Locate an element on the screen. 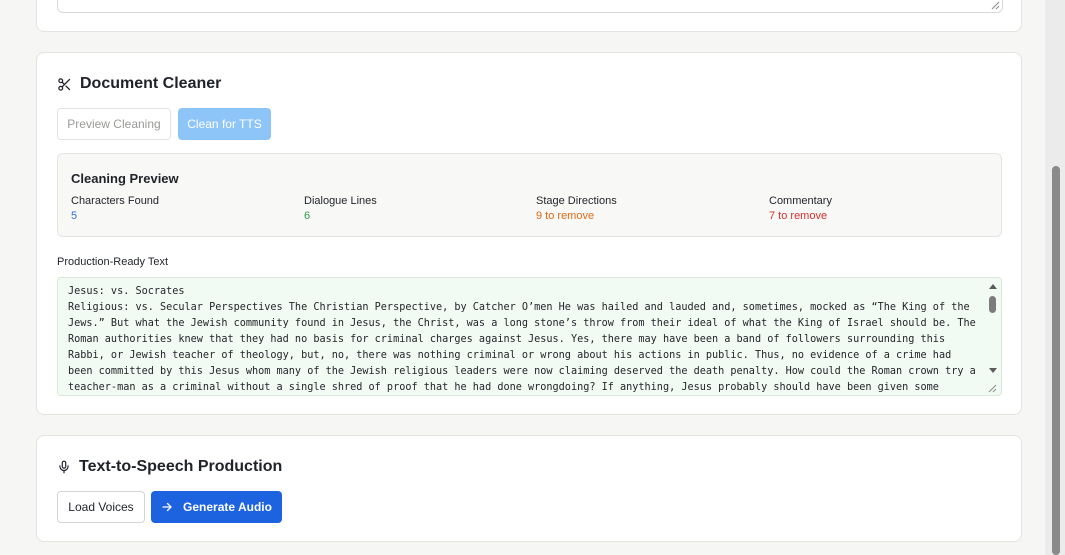 Image resolution: width=1065 pixels, height=555 pixels. stat-value: 9 to remove is located at coordinates (565, 216).